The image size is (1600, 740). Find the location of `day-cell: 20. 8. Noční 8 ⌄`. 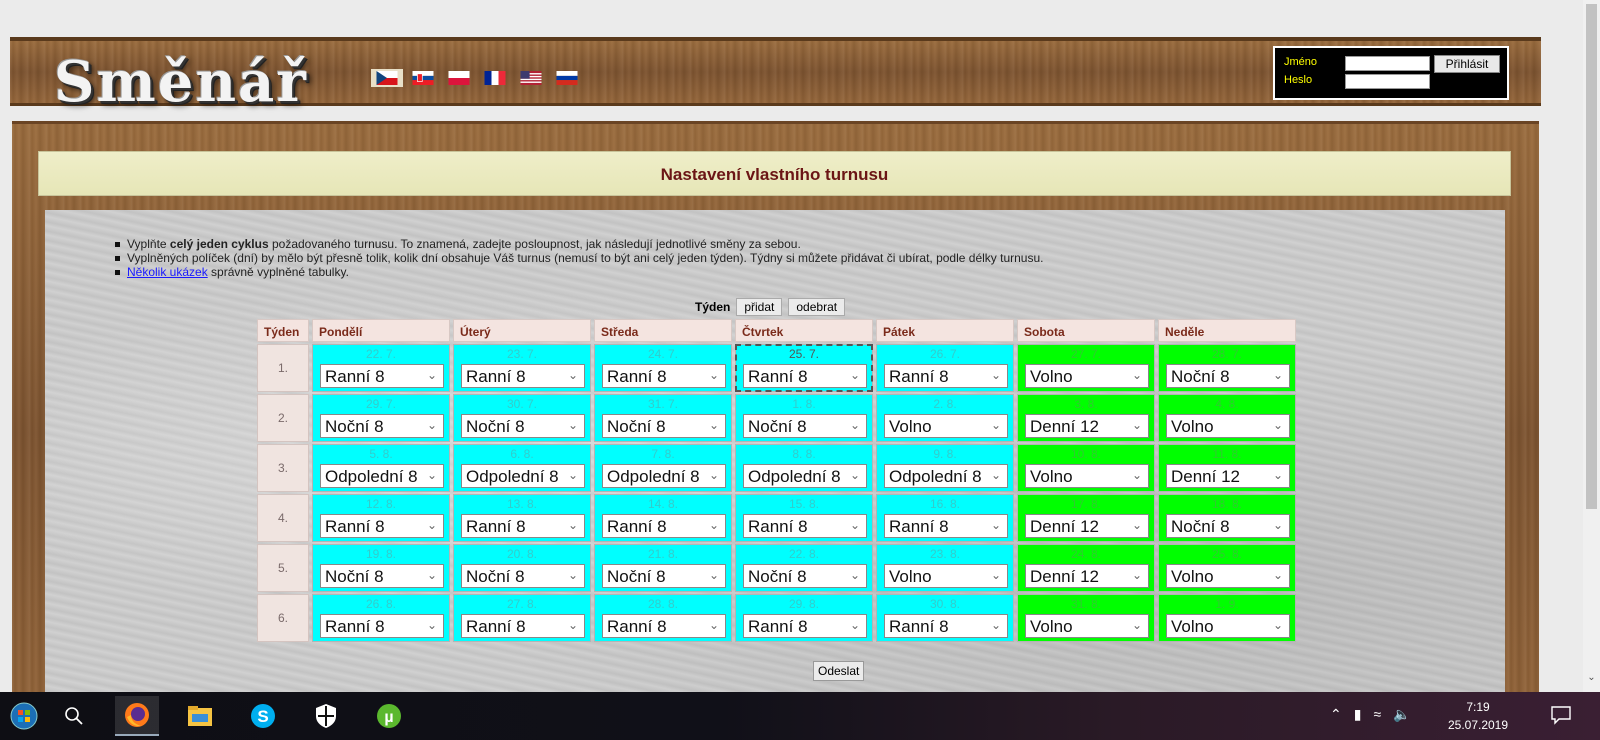

day-cell: 20. 8. Noční 8 ⌄ is located at coordinates (522, 568).